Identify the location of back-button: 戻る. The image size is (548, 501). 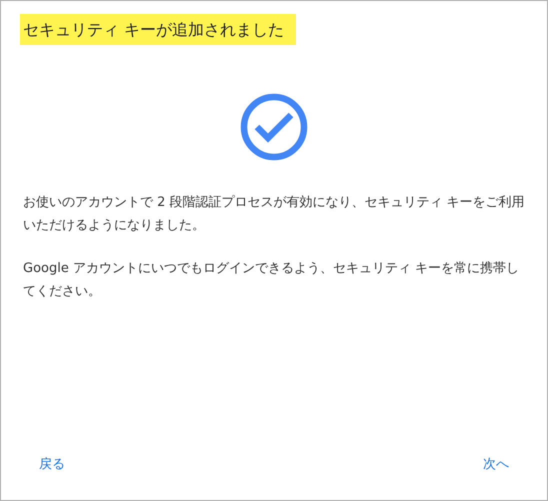
(52, 464).